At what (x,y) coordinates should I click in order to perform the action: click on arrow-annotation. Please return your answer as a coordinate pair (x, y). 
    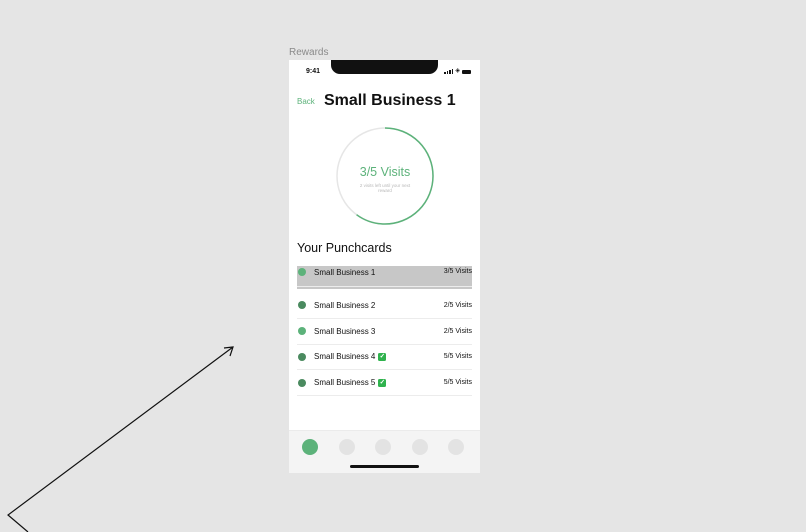
    Looking at the image, I should click on (120, 439).